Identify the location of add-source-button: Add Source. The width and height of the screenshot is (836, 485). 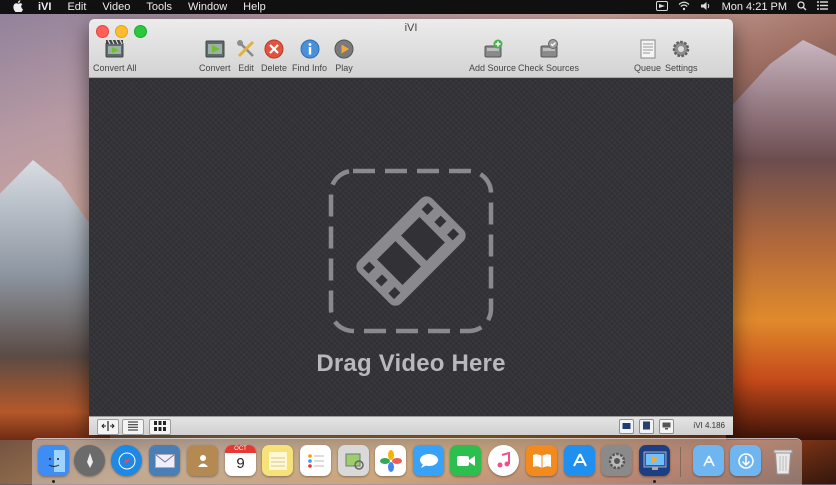
(492, 55).